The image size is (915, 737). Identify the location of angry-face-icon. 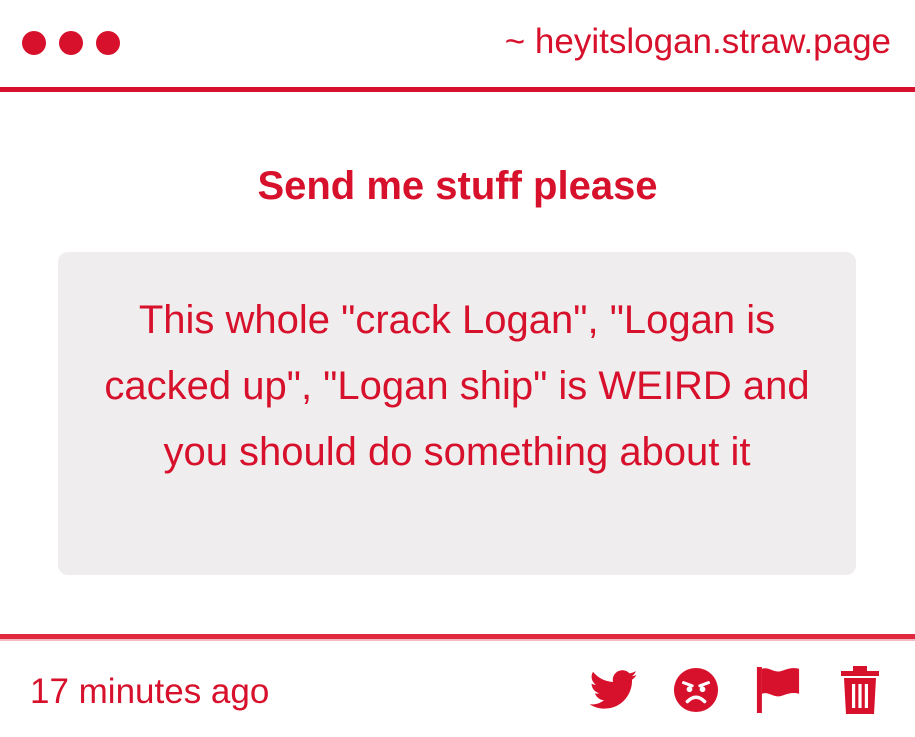
(696, 690).